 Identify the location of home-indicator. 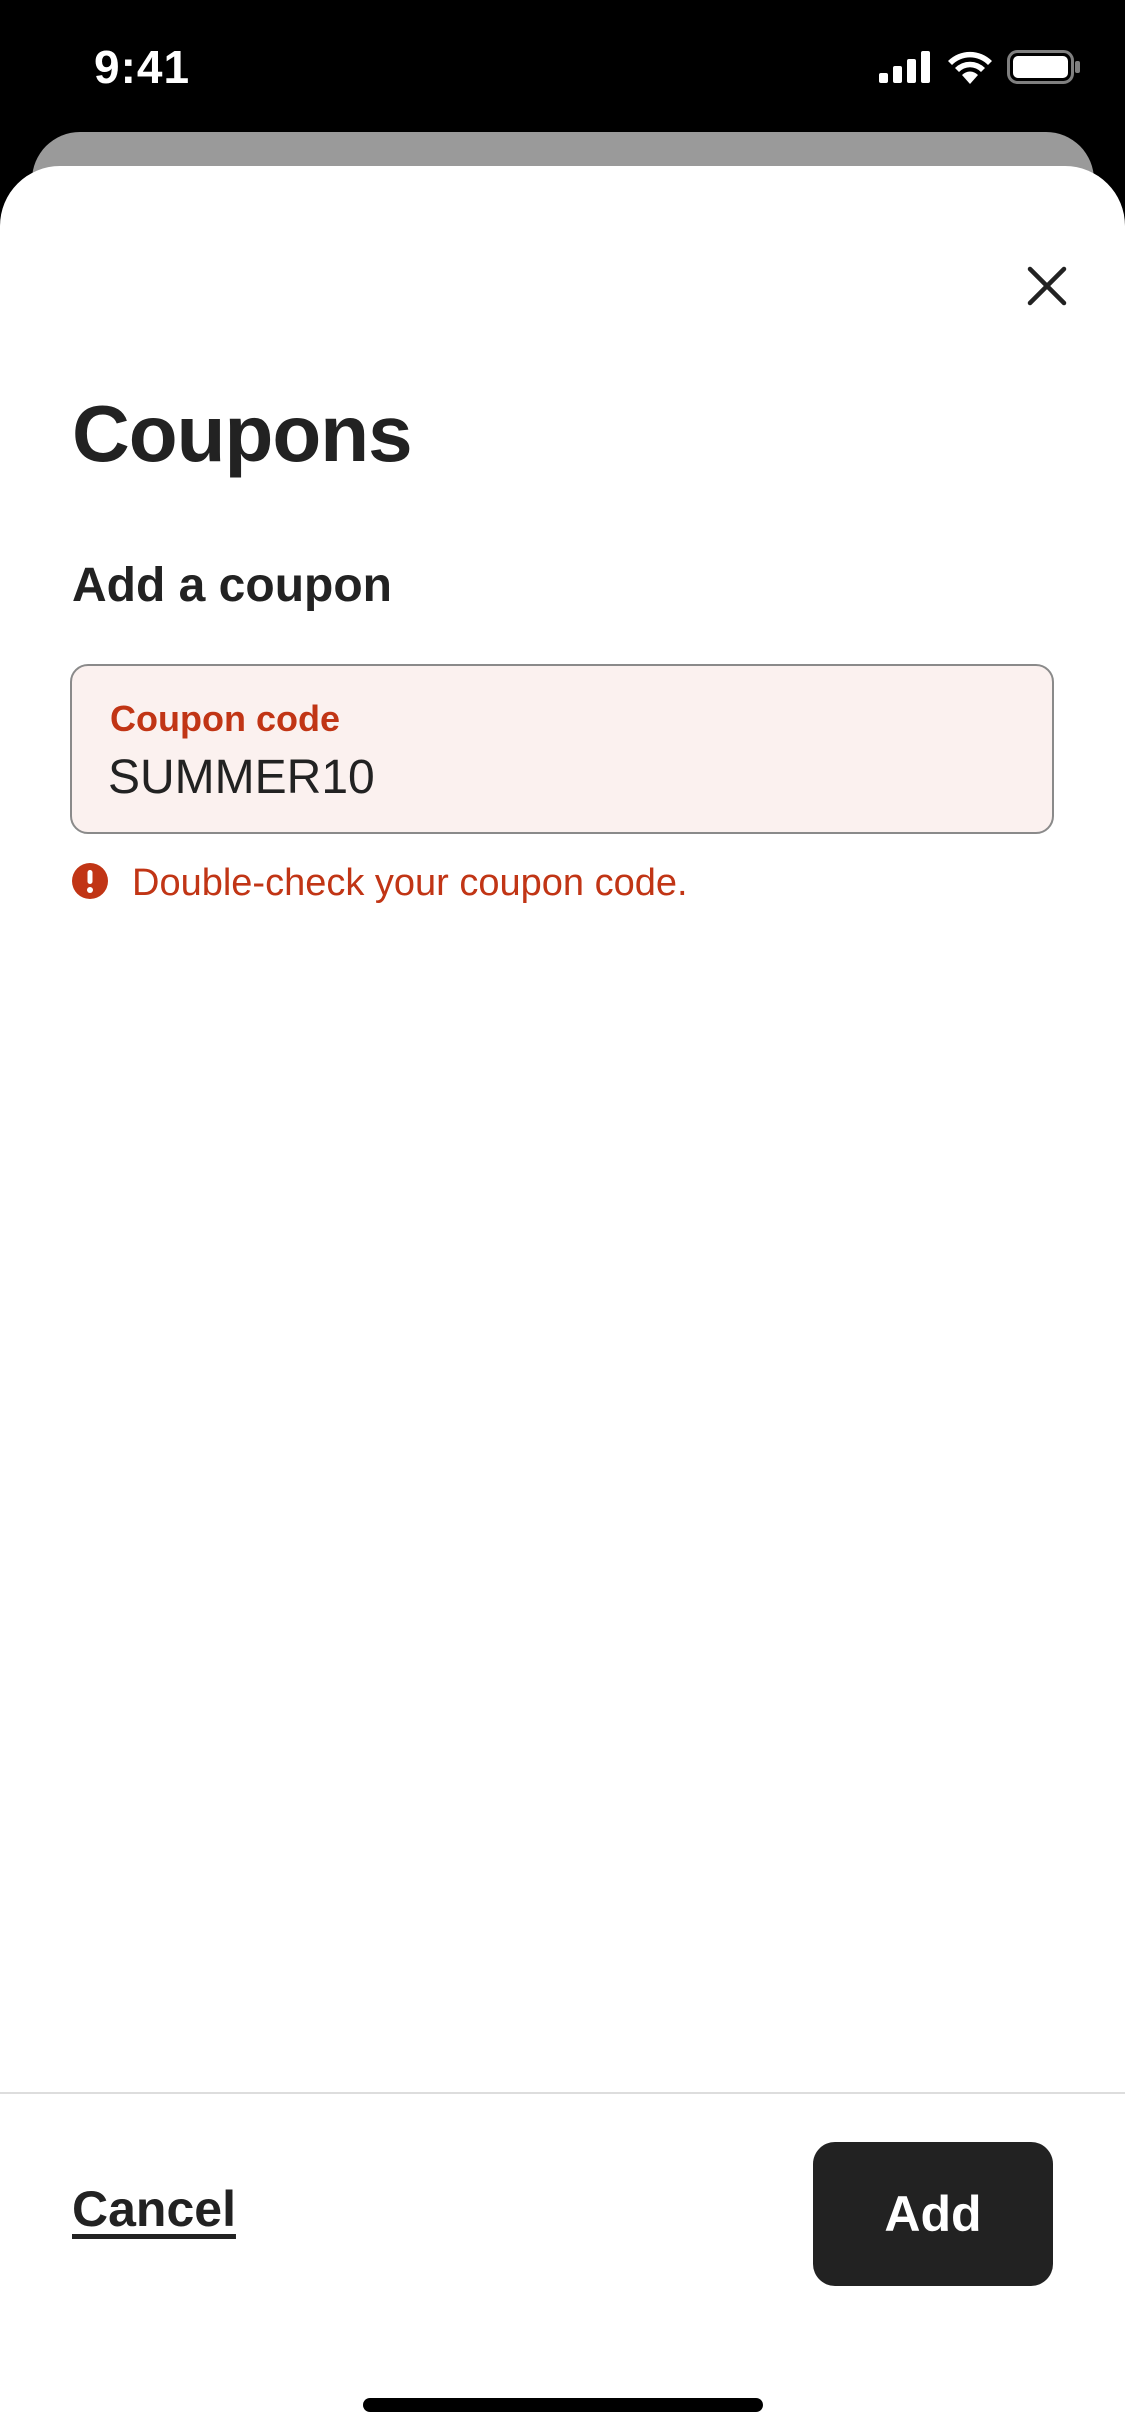
(563, 2405).